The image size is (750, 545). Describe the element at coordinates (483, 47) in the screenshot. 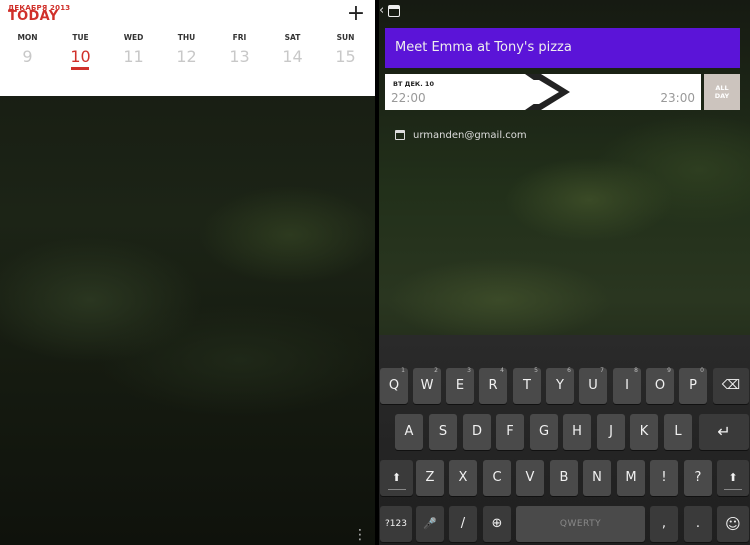

I see `event-title-text: Meet Emma at Tony's pizza` at that location.